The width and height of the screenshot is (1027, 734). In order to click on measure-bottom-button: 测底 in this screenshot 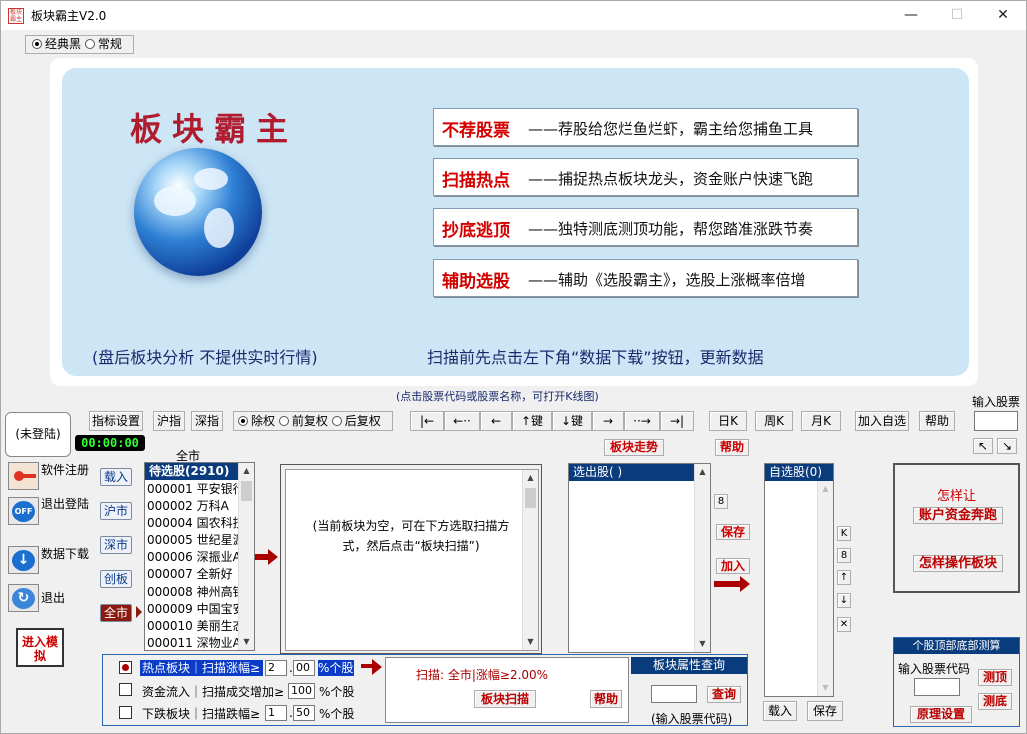, I will do `click(995, 701)`.